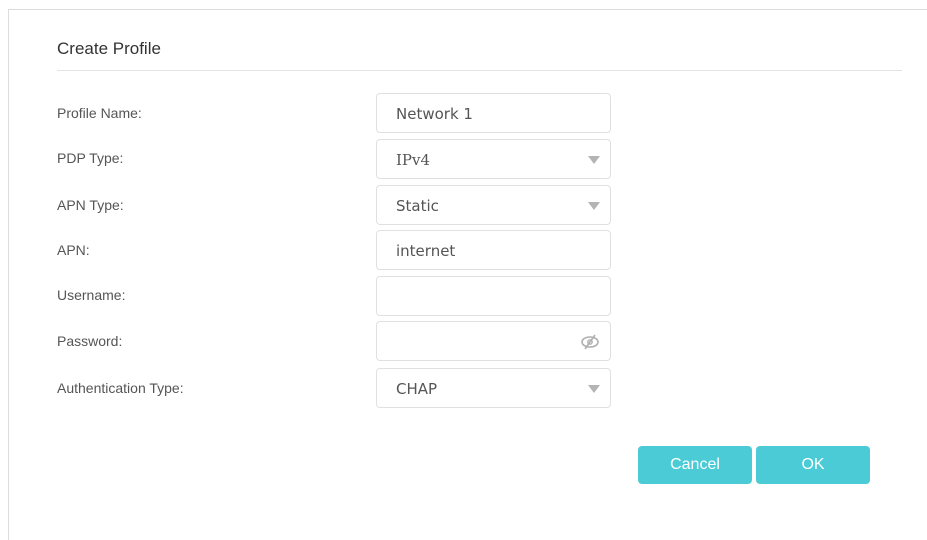 The height and width of the screenshot is (540, 927). What do you see at coordinates (413, 160) in the screenshot?
I see `pdp-type-value: IPv4` at bounding box center [413, 160].